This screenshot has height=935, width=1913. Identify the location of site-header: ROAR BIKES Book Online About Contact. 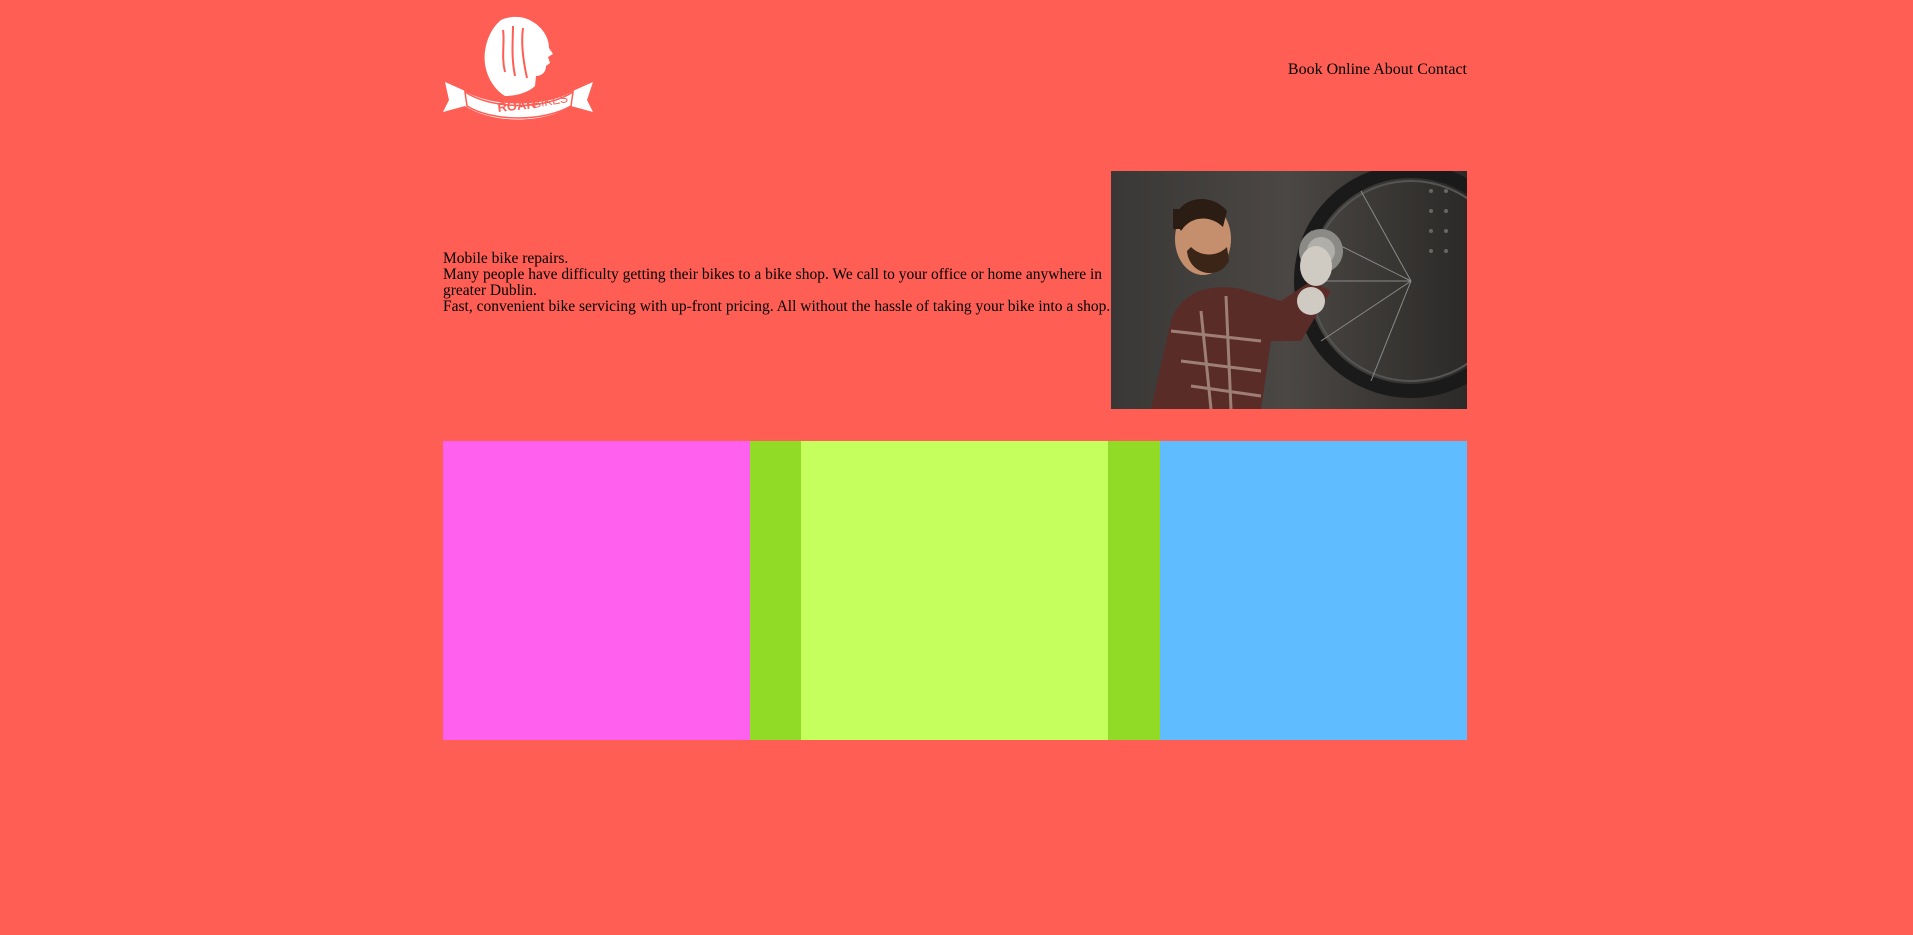
(955, 62).